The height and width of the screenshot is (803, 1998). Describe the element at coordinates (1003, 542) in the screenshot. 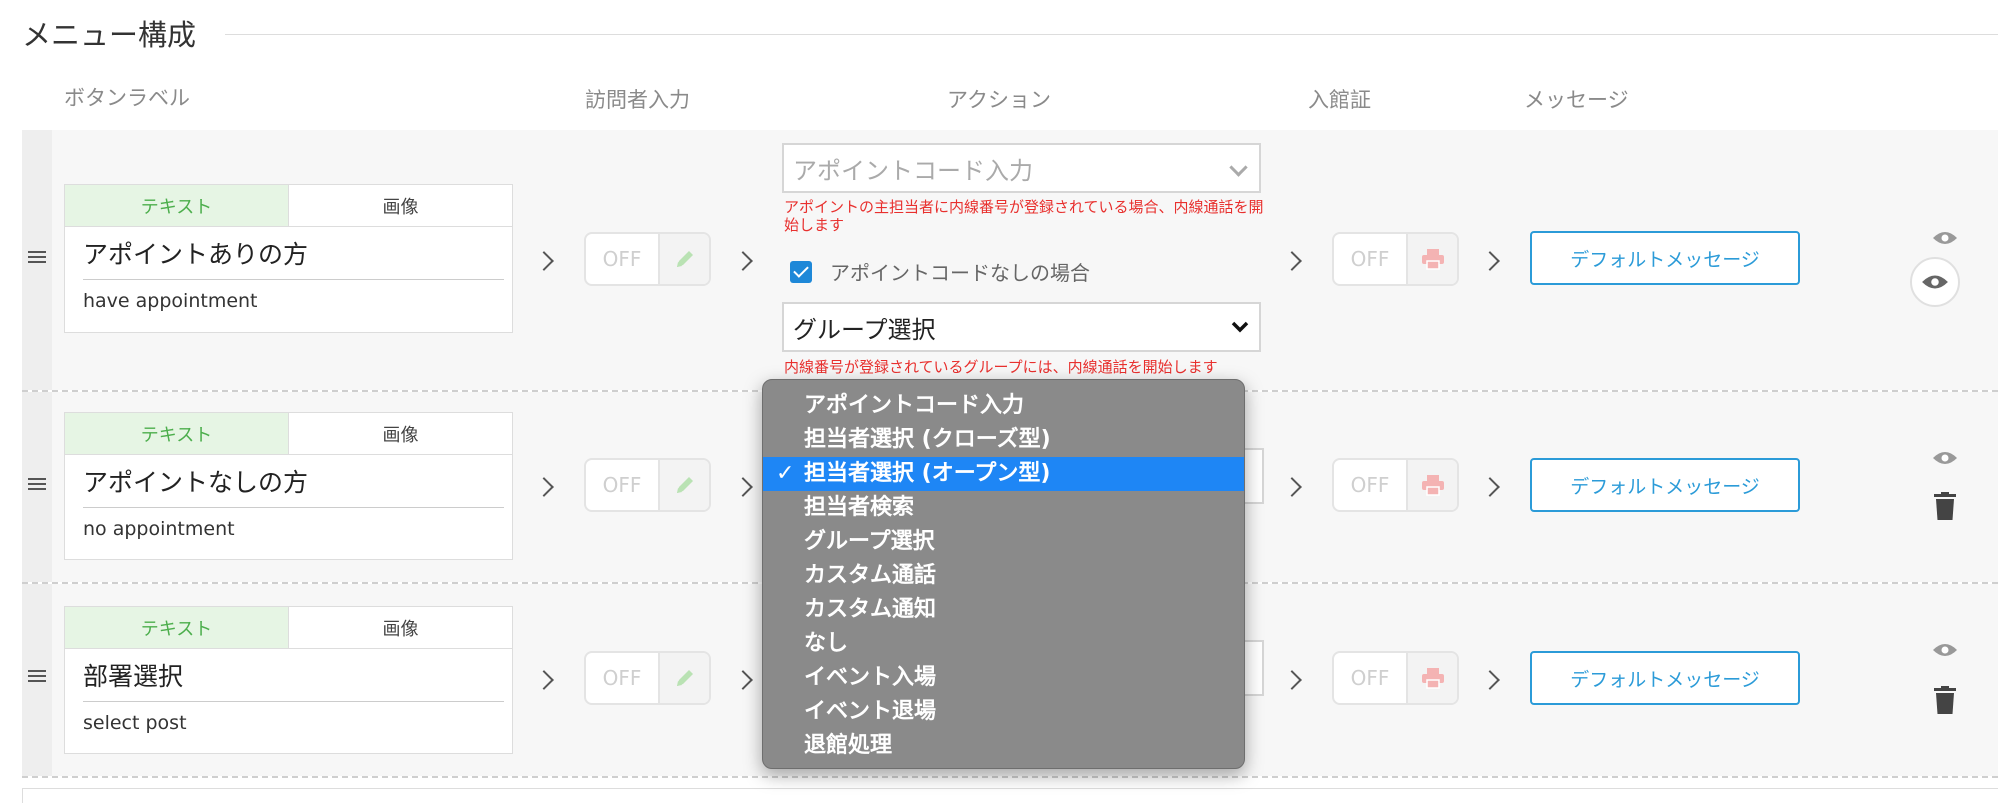

I see `dropdown-option: グループ選択` at that location.